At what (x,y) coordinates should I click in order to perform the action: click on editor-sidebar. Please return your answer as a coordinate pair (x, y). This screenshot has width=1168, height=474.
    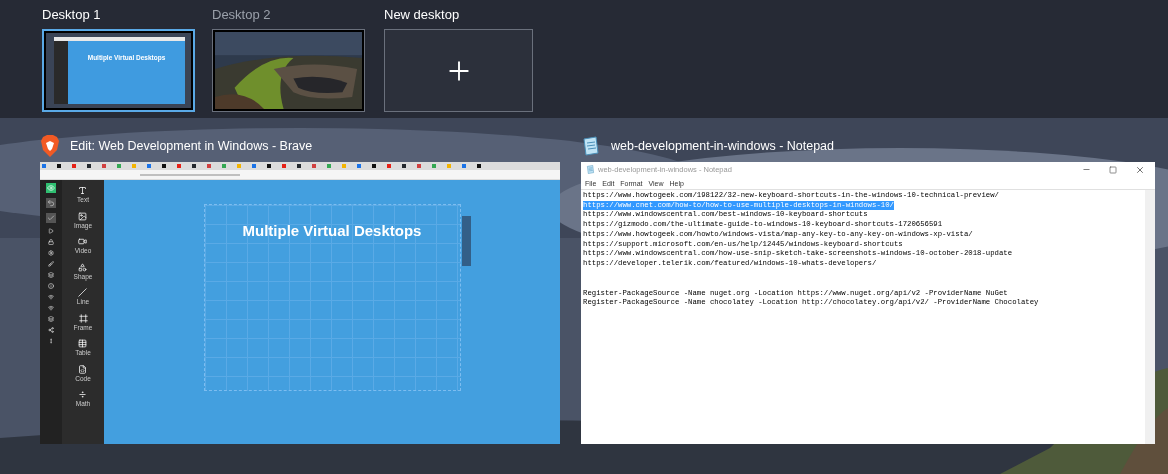
    Looking at the image, I should click on (61, 72).